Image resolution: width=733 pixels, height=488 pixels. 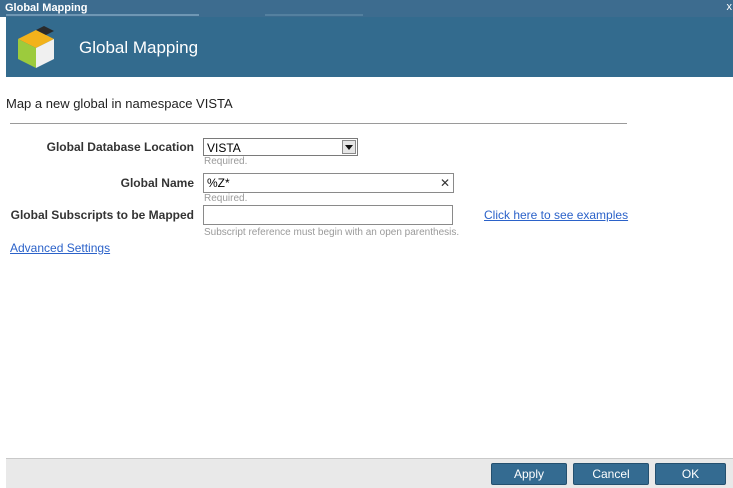 I want to click on chevron-down-icon, so click(x=349, y=147).